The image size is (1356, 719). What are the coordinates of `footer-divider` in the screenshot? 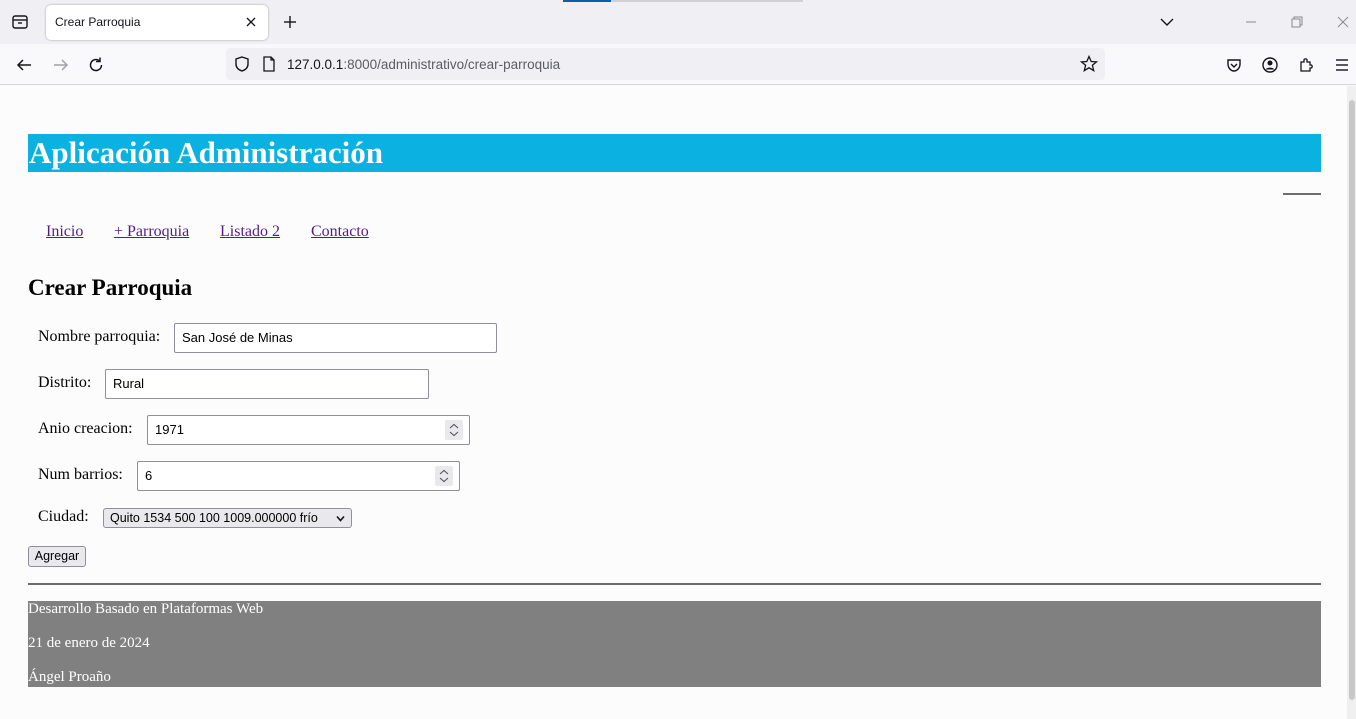 It's located at (674, 584).